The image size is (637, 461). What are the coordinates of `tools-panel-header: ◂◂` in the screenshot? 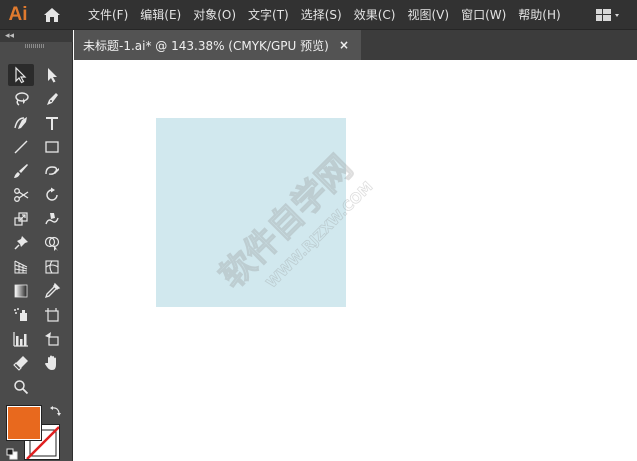 It's located at (36, 36).